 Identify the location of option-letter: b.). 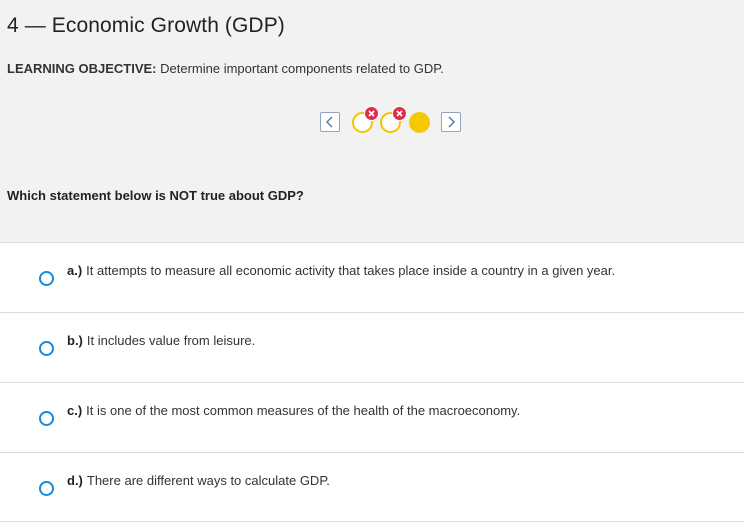
(75, 340).